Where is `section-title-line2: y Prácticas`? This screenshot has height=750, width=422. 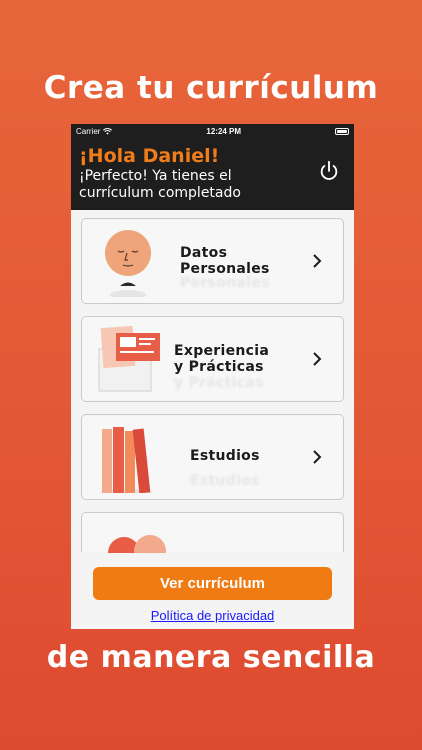
section-title-line2: y Prácticas is located at coordinates (219, 367).